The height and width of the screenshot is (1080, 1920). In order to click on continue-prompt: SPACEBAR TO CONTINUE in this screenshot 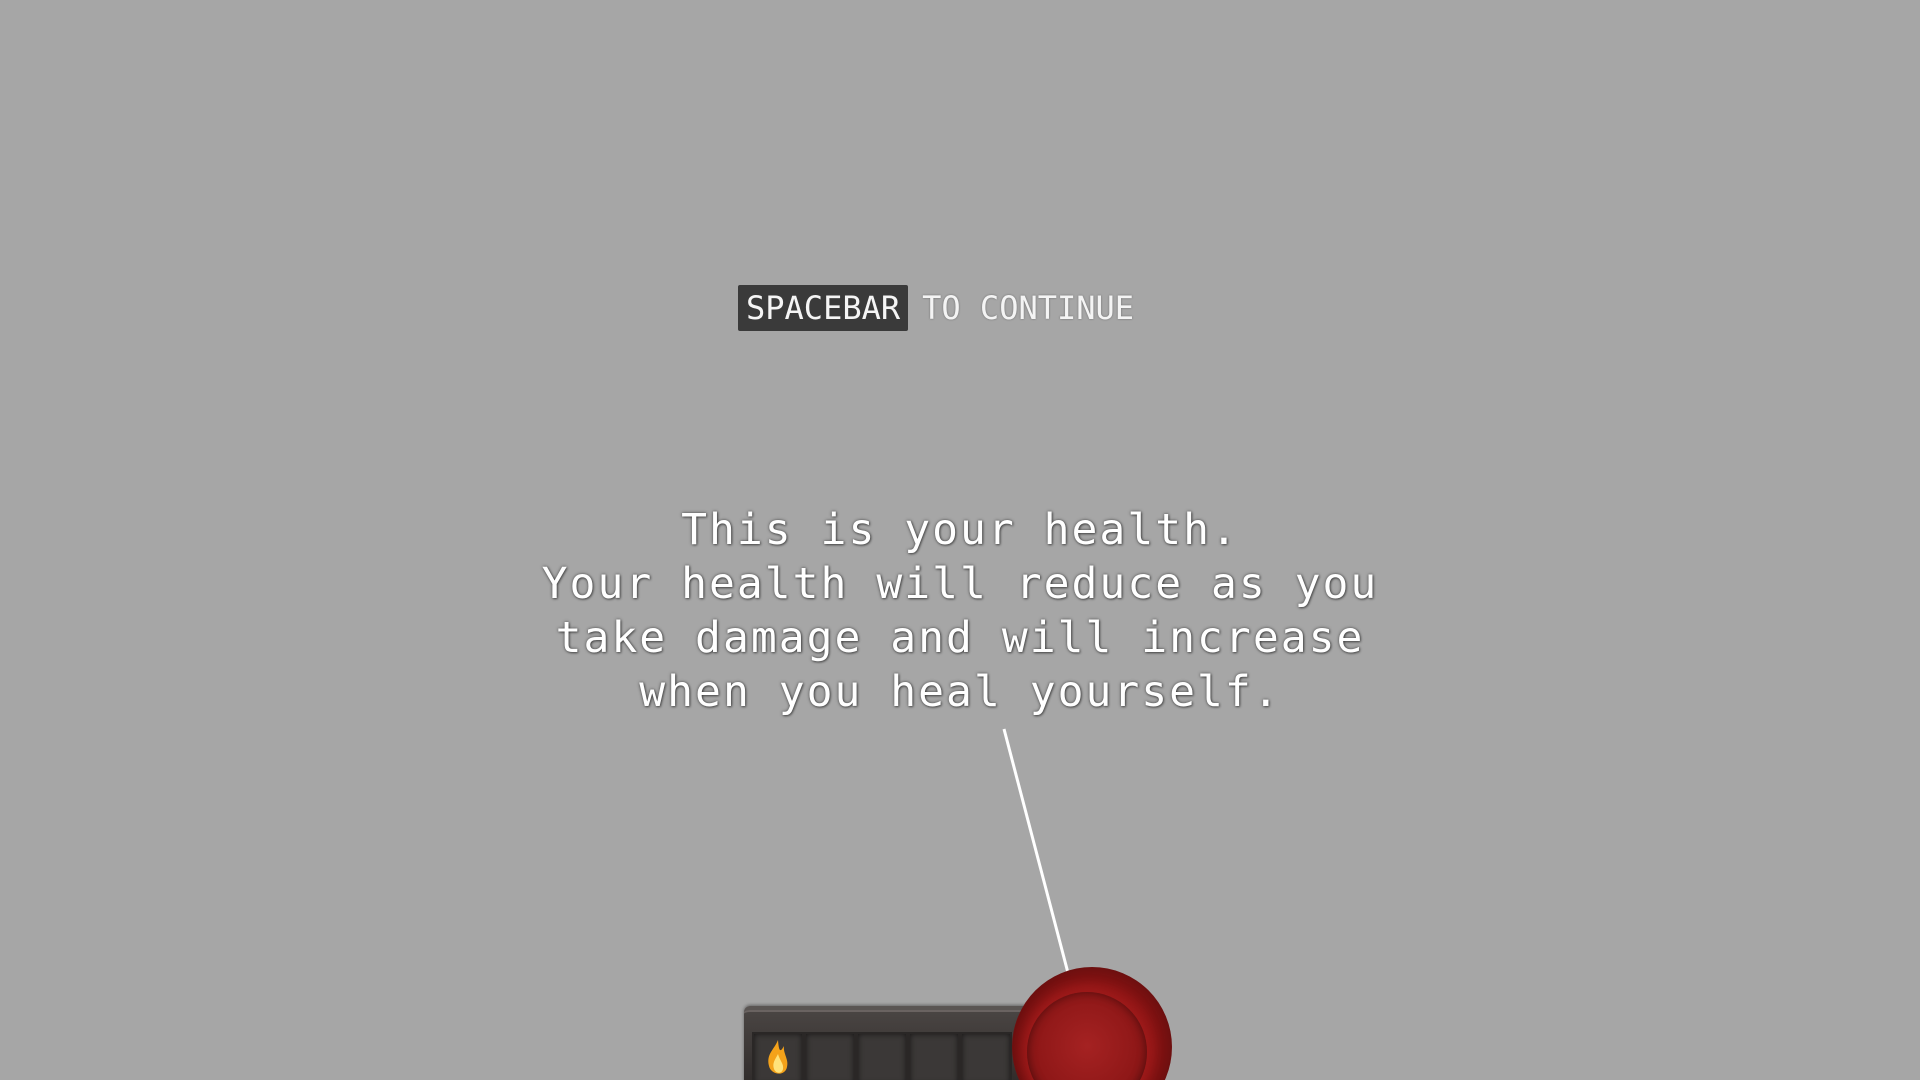, I will do `click(936, 308)`.